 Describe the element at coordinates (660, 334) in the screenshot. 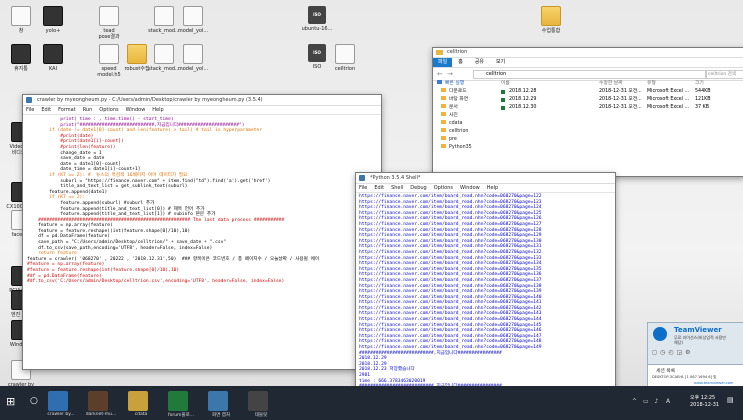

I see `teamviewer-icon` at that location.